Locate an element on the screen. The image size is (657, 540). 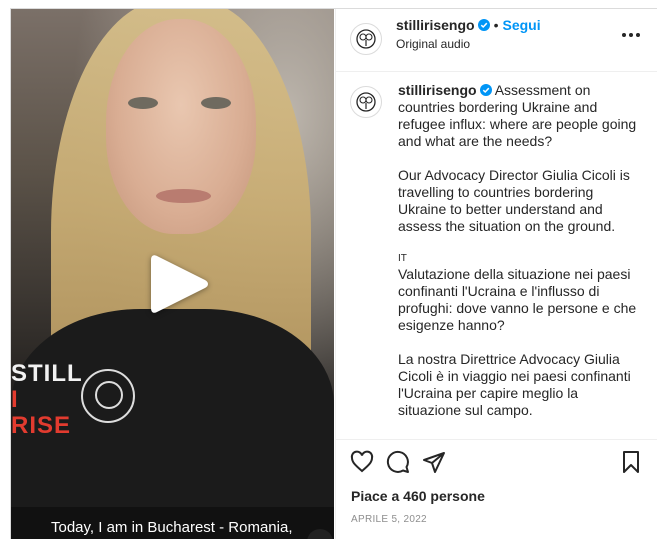
video-caption: Today, I am in Bucharest - Romania, is located at coordinates (172, 527).